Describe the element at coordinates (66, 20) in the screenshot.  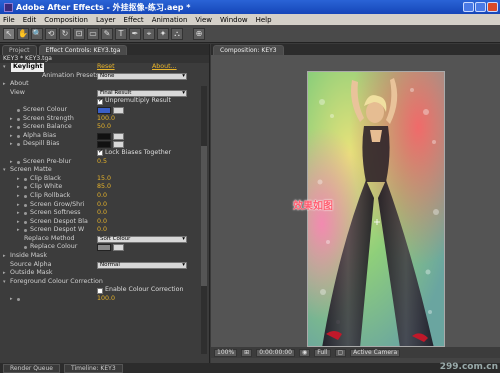
I see `menu-item-composition: Composition` at that location.